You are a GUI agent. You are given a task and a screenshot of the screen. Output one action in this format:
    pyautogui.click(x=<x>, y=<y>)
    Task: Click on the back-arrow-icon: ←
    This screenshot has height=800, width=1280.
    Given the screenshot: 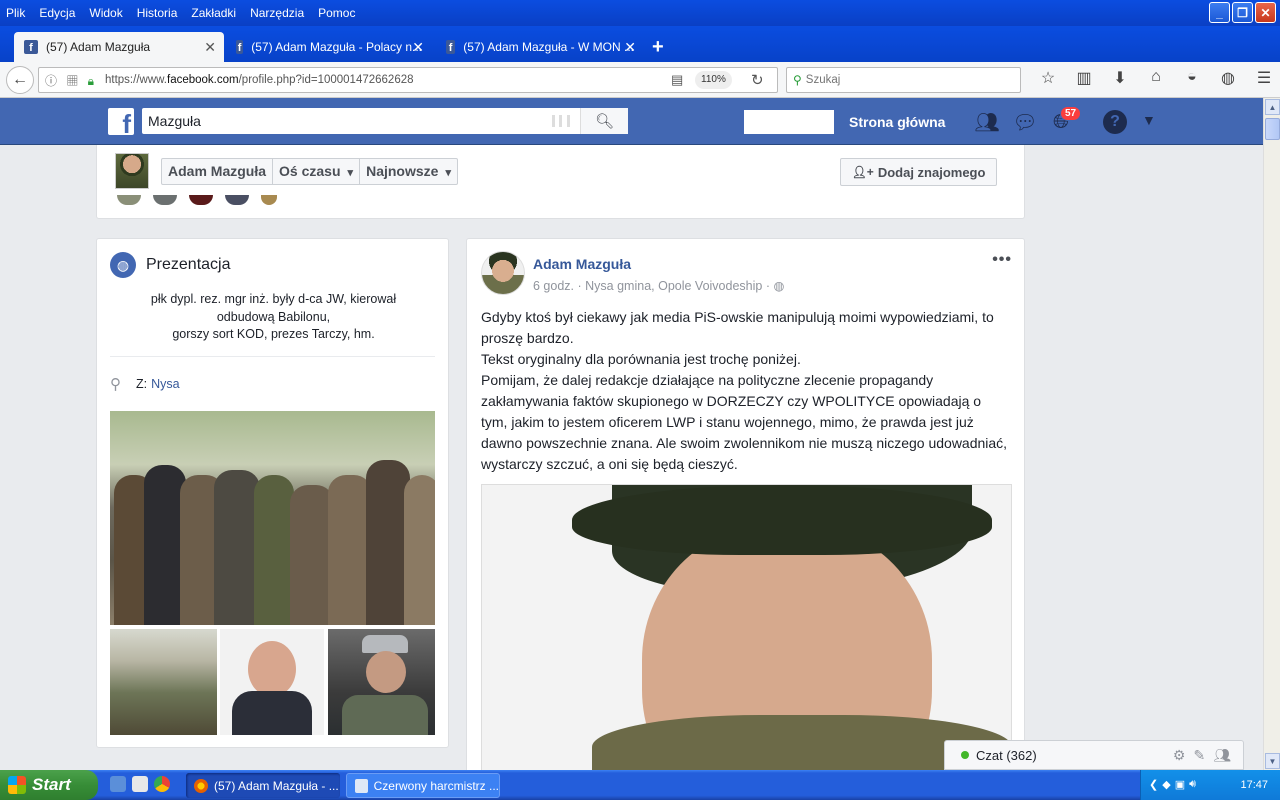 What is the action you would take?
    pyautogui.click(x=20, y=80)
    